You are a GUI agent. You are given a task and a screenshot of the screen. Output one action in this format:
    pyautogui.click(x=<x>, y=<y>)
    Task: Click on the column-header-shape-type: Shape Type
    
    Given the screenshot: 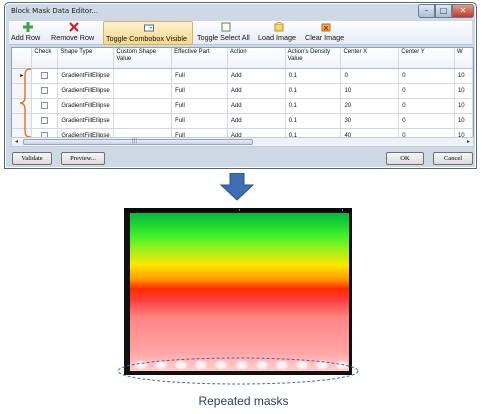 What is the action you would take?
    pyautogui.click(x=86, y=58)
    